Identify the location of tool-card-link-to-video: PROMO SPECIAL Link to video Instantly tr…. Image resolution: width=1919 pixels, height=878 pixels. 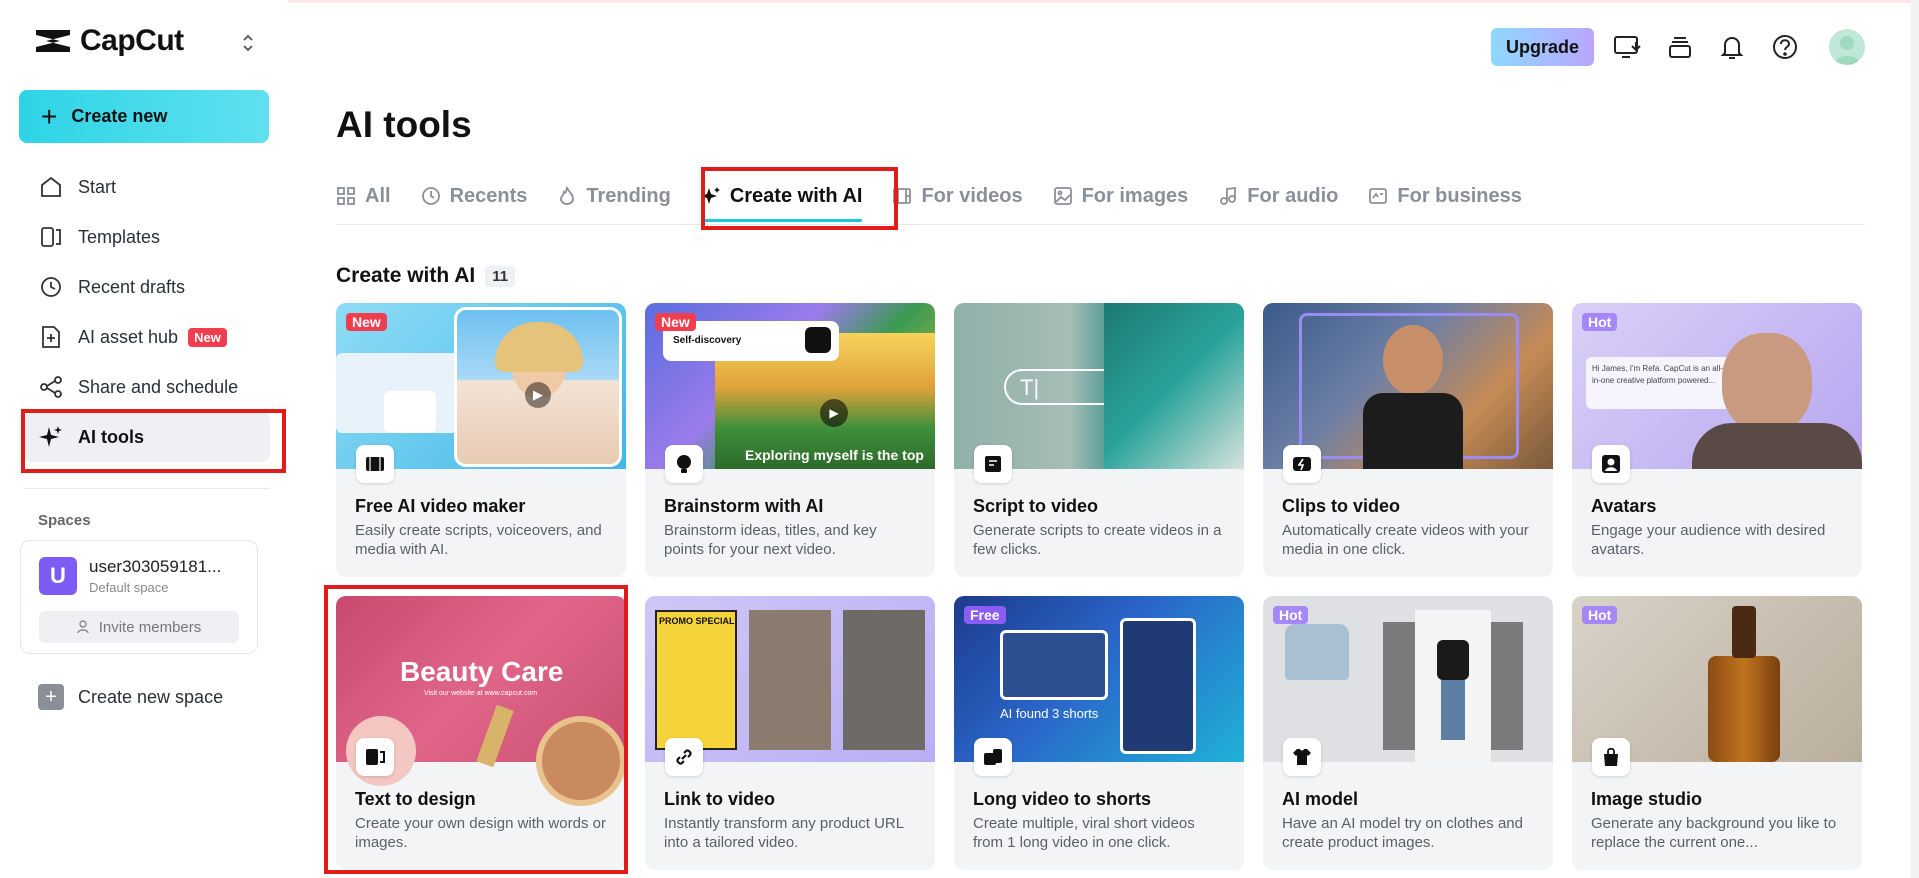
(790, 733).